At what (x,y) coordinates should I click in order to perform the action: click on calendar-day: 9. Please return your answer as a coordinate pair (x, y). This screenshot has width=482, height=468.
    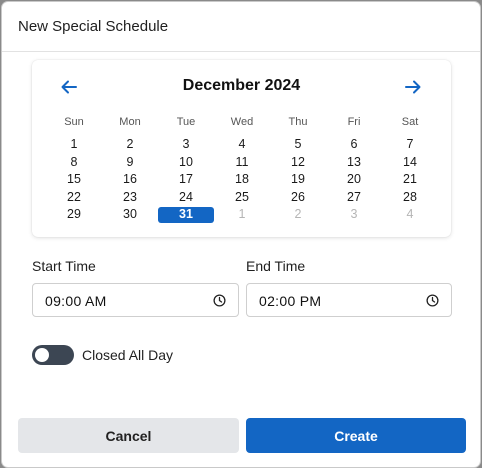
    Looking at the image, I should click on (130, 163).